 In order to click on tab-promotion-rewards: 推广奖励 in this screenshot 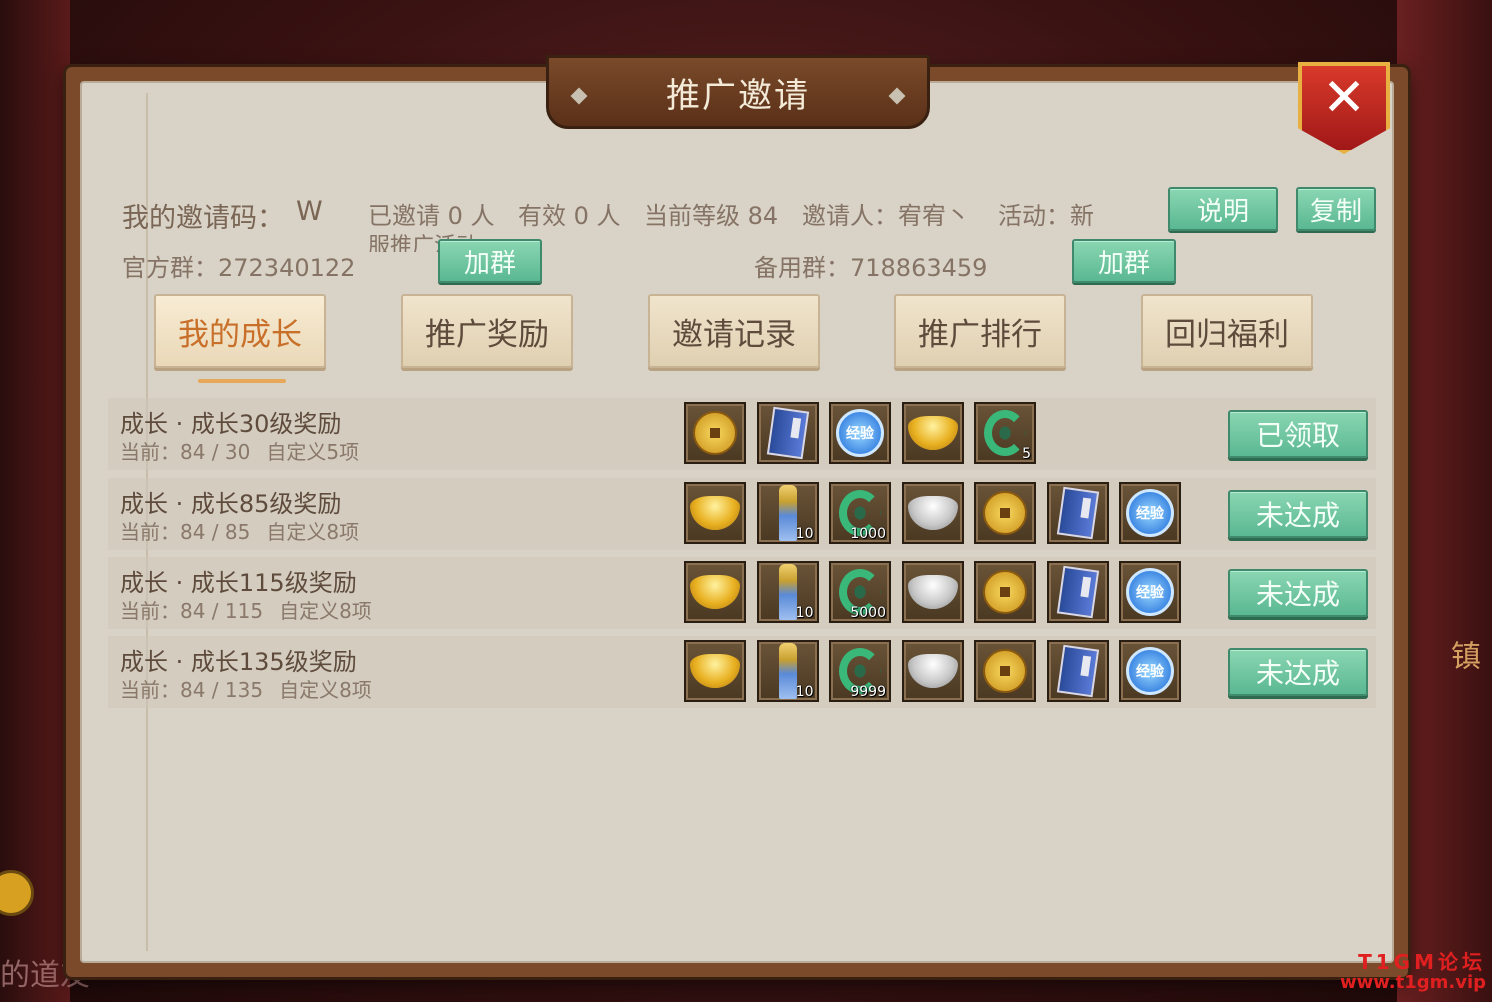, I will do `click(487, 331)`.